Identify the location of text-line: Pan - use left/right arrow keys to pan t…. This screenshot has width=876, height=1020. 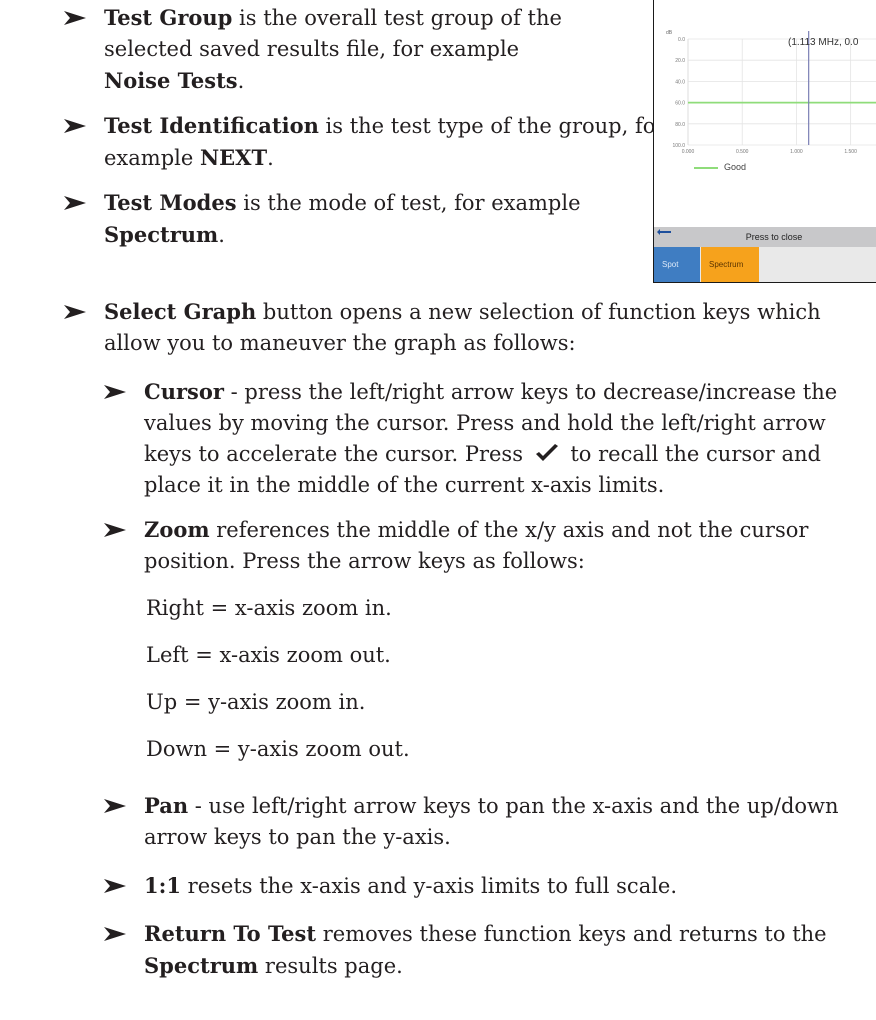
(491, 806).